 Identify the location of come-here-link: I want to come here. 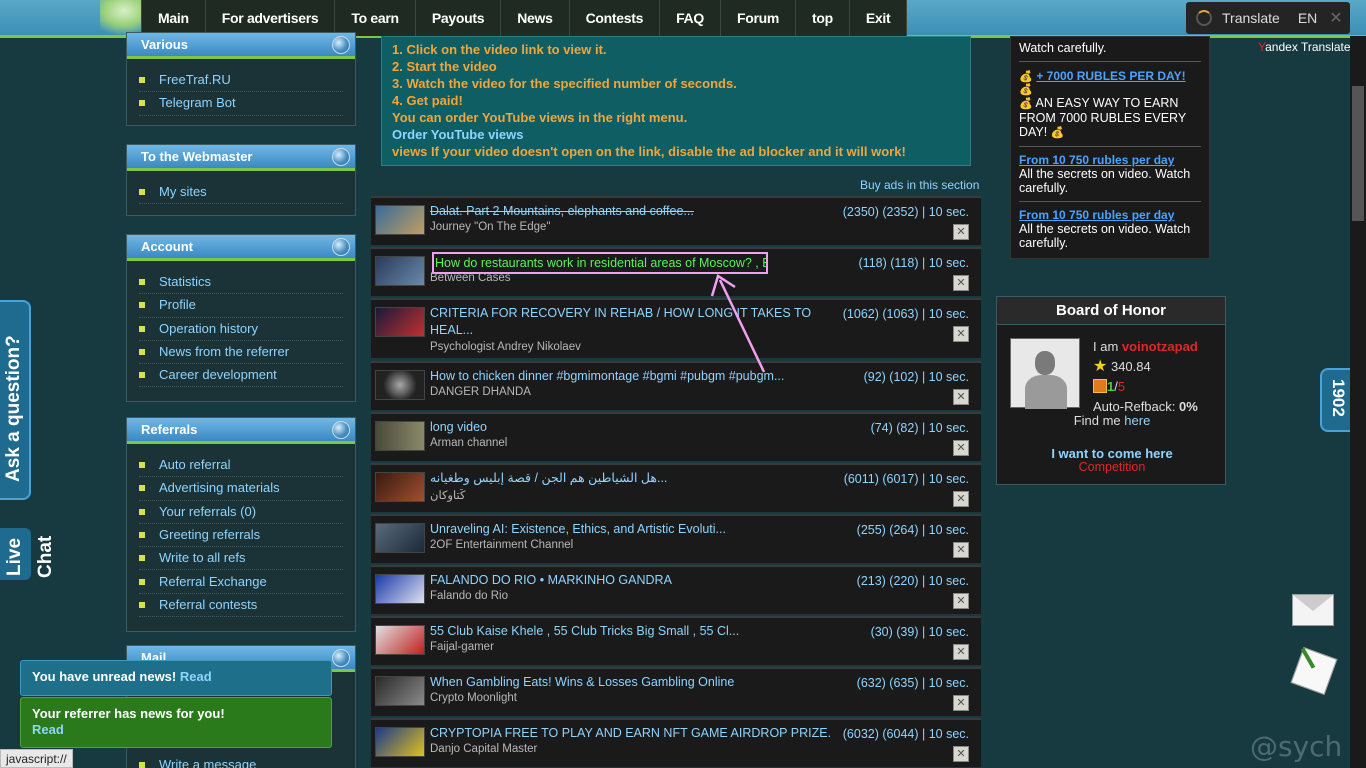
(1112, 453).